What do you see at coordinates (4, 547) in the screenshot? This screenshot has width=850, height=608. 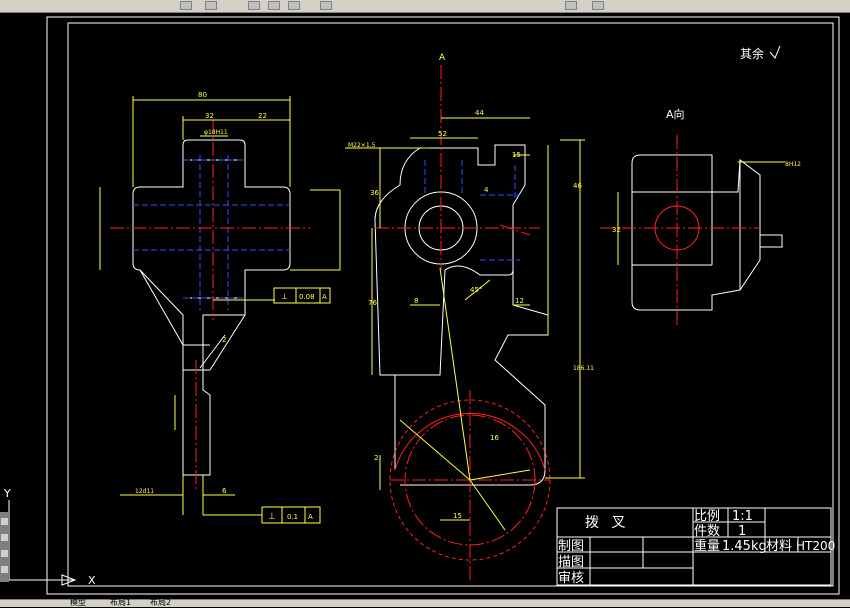 I see `left-tool-strip` at bounding box center [4, 547].